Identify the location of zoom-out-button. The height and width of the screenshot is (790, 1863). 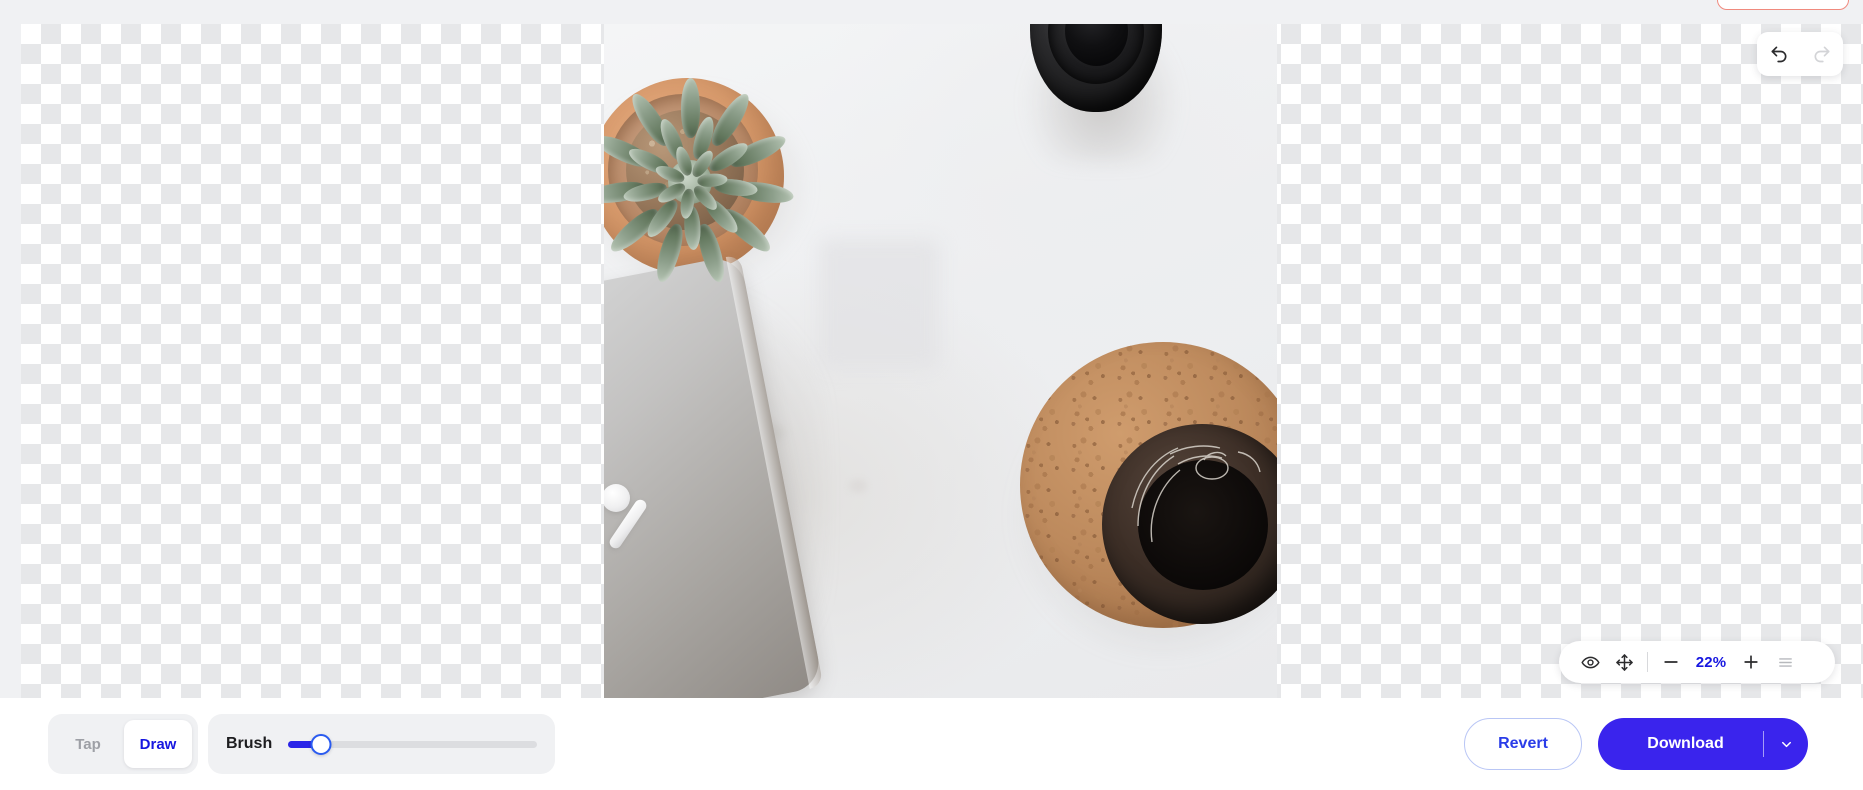
(1671, 662).